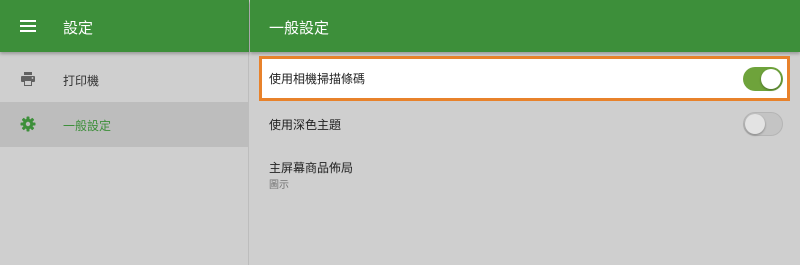 Image resolution: width=800 pixels, height=265 pixels. What do you see at coordinates (524, 78) in the screenshot?
I see `camera-barcode-setting-row: 使用相機掃描條碼` at bounding box center [524, 78].